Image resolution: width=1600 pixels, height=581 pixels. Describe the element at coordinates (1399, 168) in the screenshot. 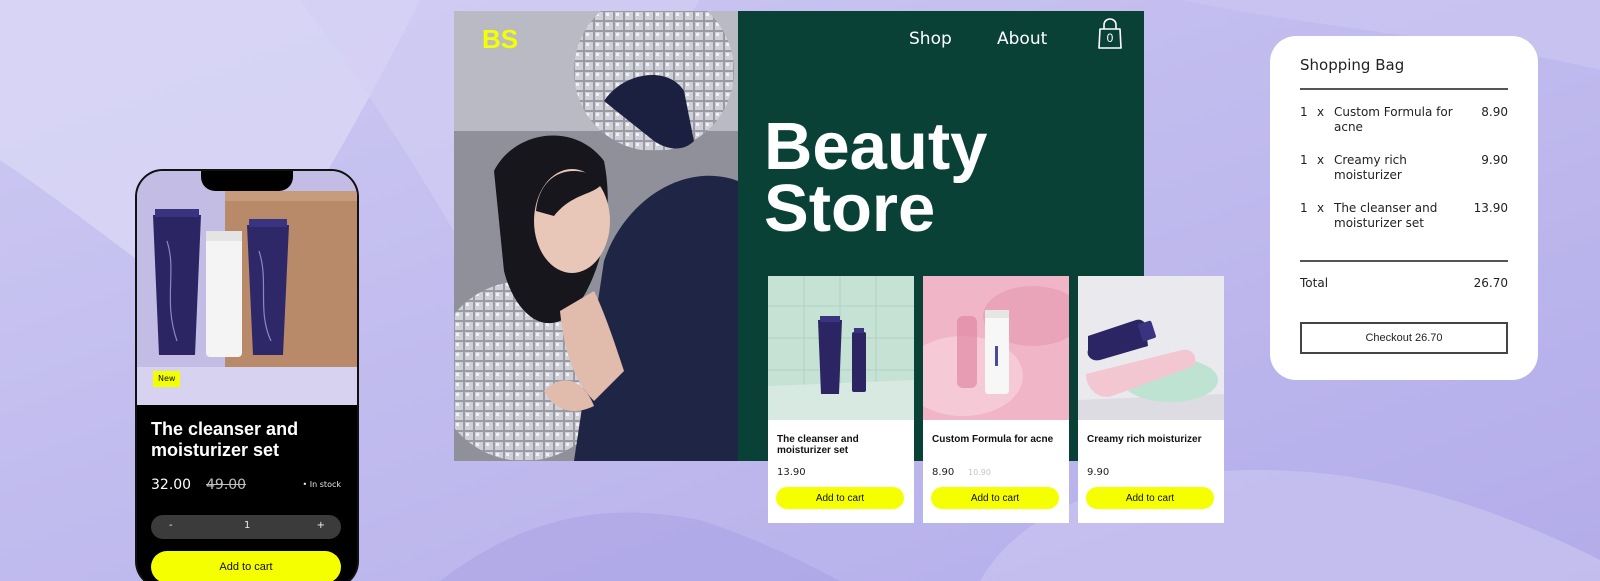

I see `bag-item-name: Creamy rich moisturizer` at that location.